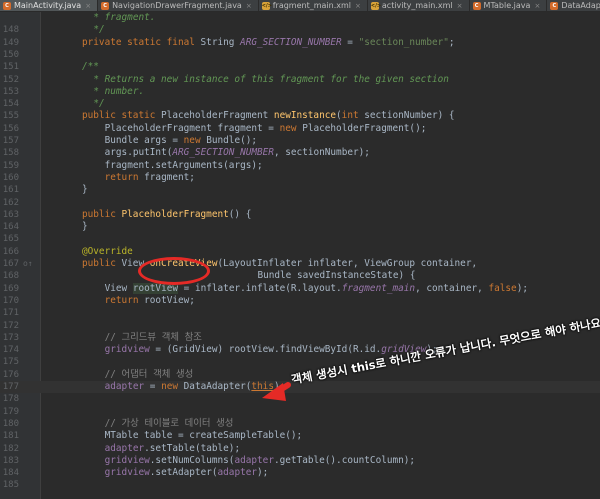 This screenshot has height=499, width=600. Describe the element at coordinates (232, 140) in the screenshot. I see `code-token: Bundle();` at that location.